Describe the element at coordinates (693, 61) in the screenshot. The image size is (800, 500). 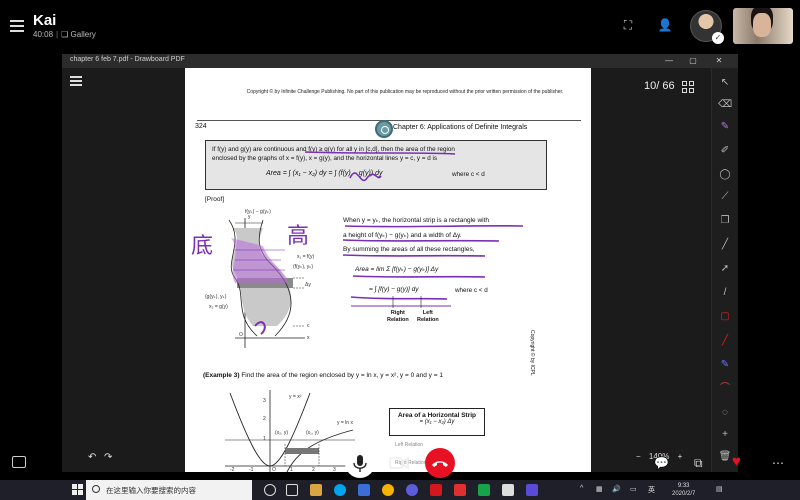
I see `maximize-icon: ▢` at that location.